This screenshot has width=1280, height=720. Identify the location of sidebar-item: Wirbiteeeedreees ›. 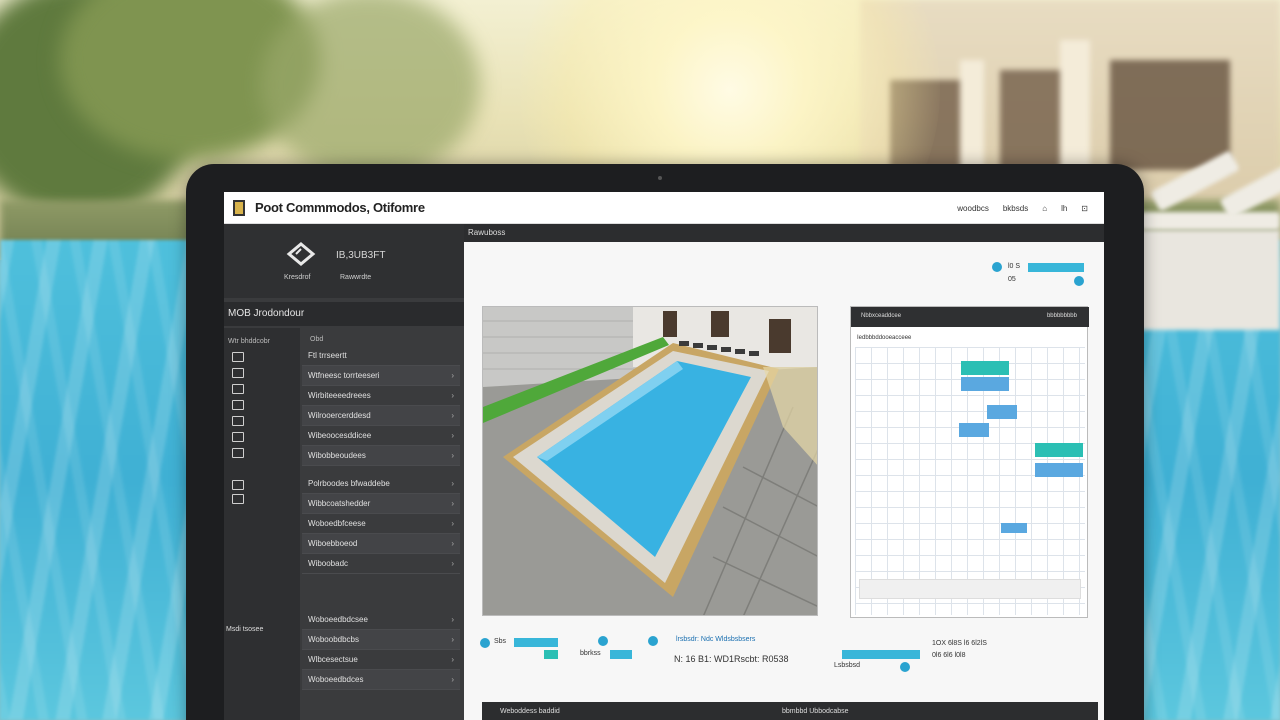
(381, 396).